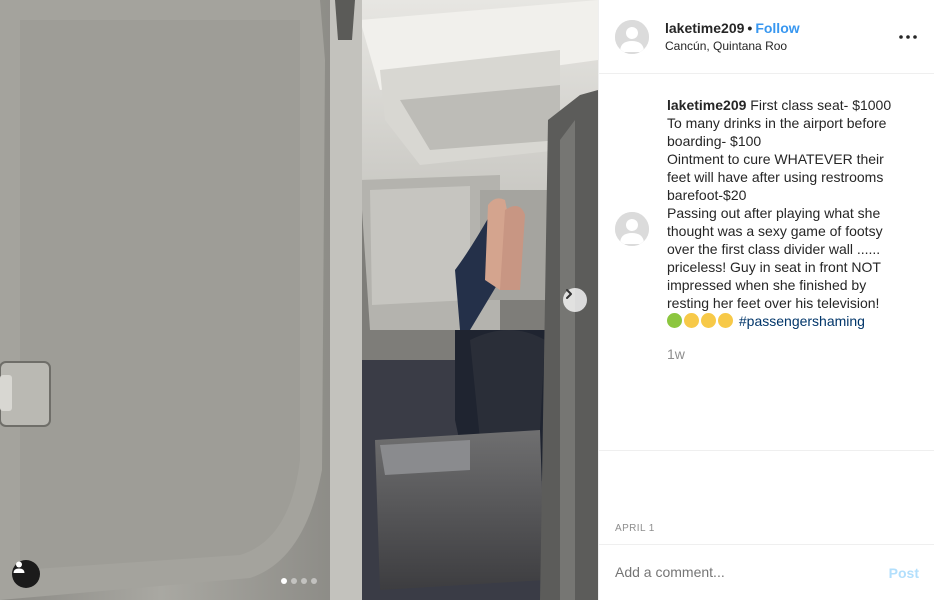  What do you see at coordinates (777, 28) in the screenshot?
I see `follow-button: Follow` at bounding box center [777, 28].